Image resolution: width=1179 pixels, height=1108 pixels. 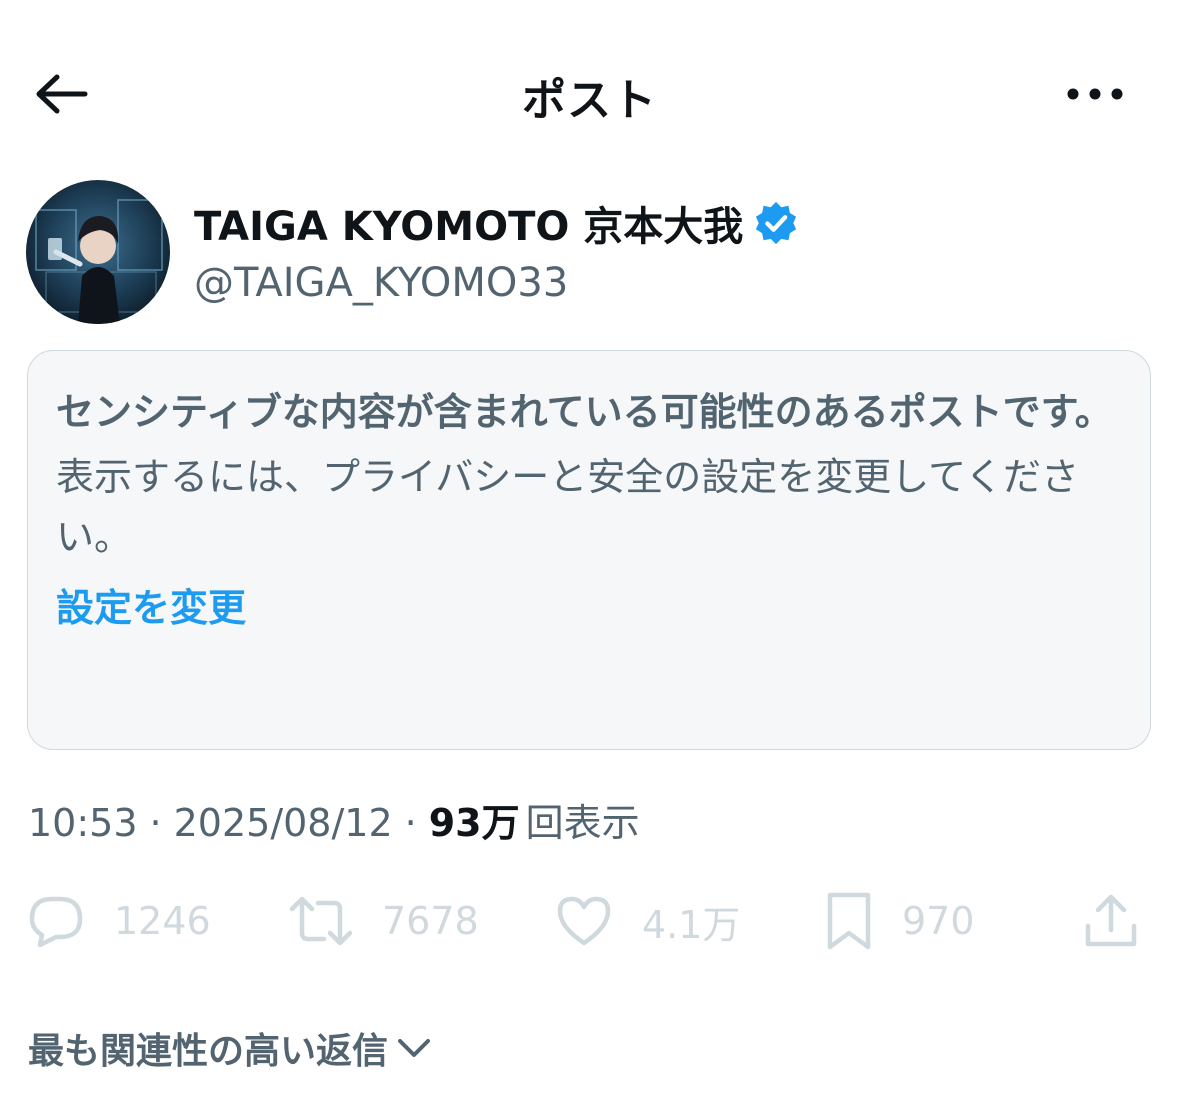 What do you see at coordinates (776, 223) in the screenshot?
I see `verified-badge-icon` at bounding box center [776, 223].